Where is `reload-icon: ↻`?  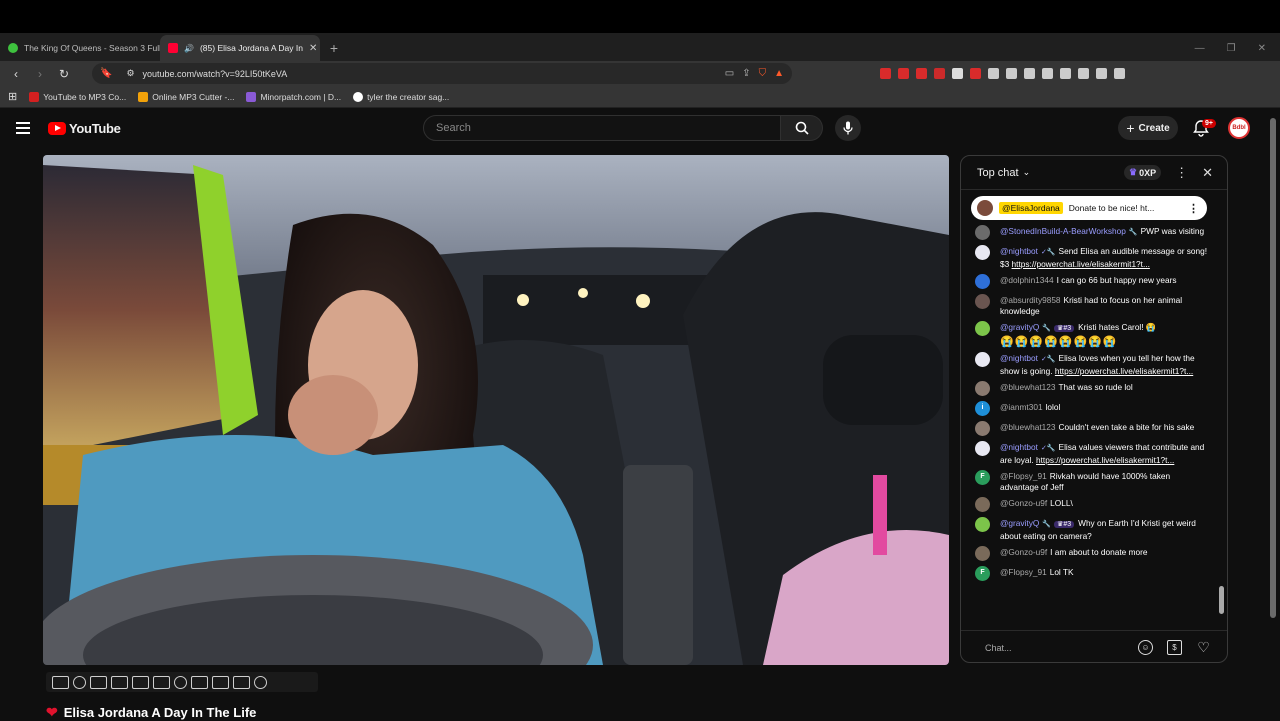 reload-icon: ↻ is located at coordinates (64, 74).